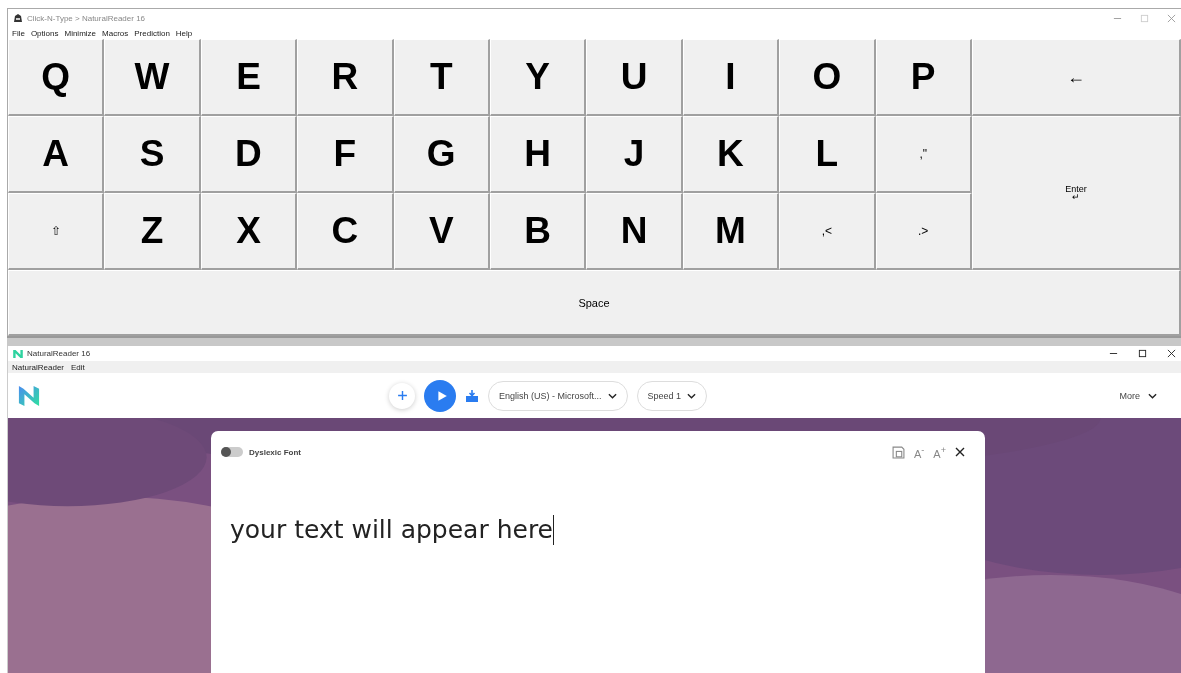 Image resolution: width=1181 pixels, height=673 pixels. What do you see at coordinates (827, 231) in the screenshot?
I see `key: ,<` at bounding box center [827, 231].